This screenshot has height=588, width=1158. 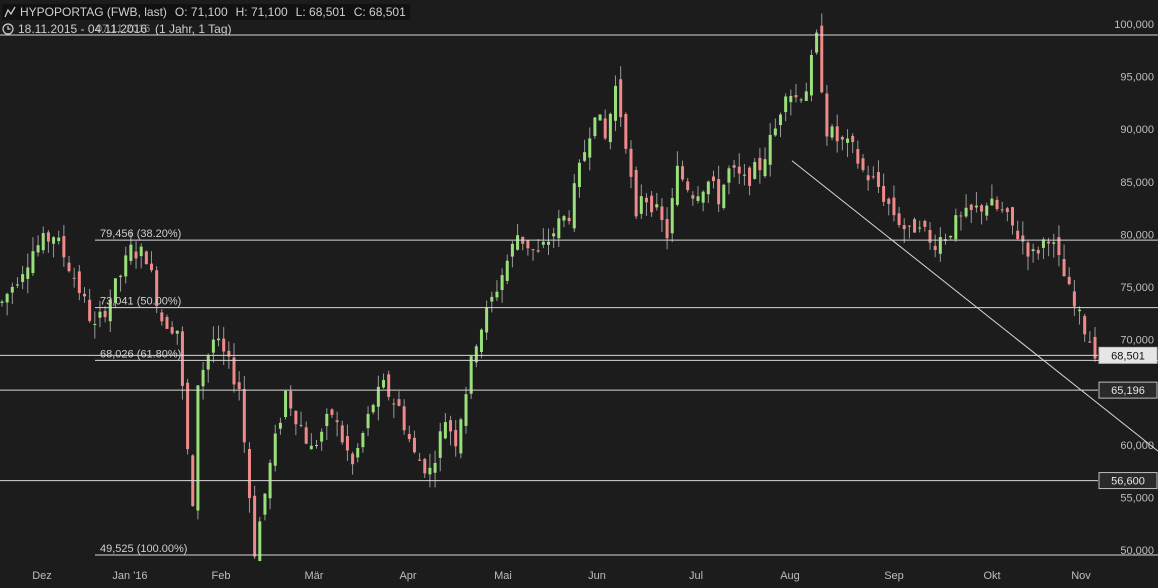 I want to click on x-tick-label: Okt, so click(x=991, y=576).